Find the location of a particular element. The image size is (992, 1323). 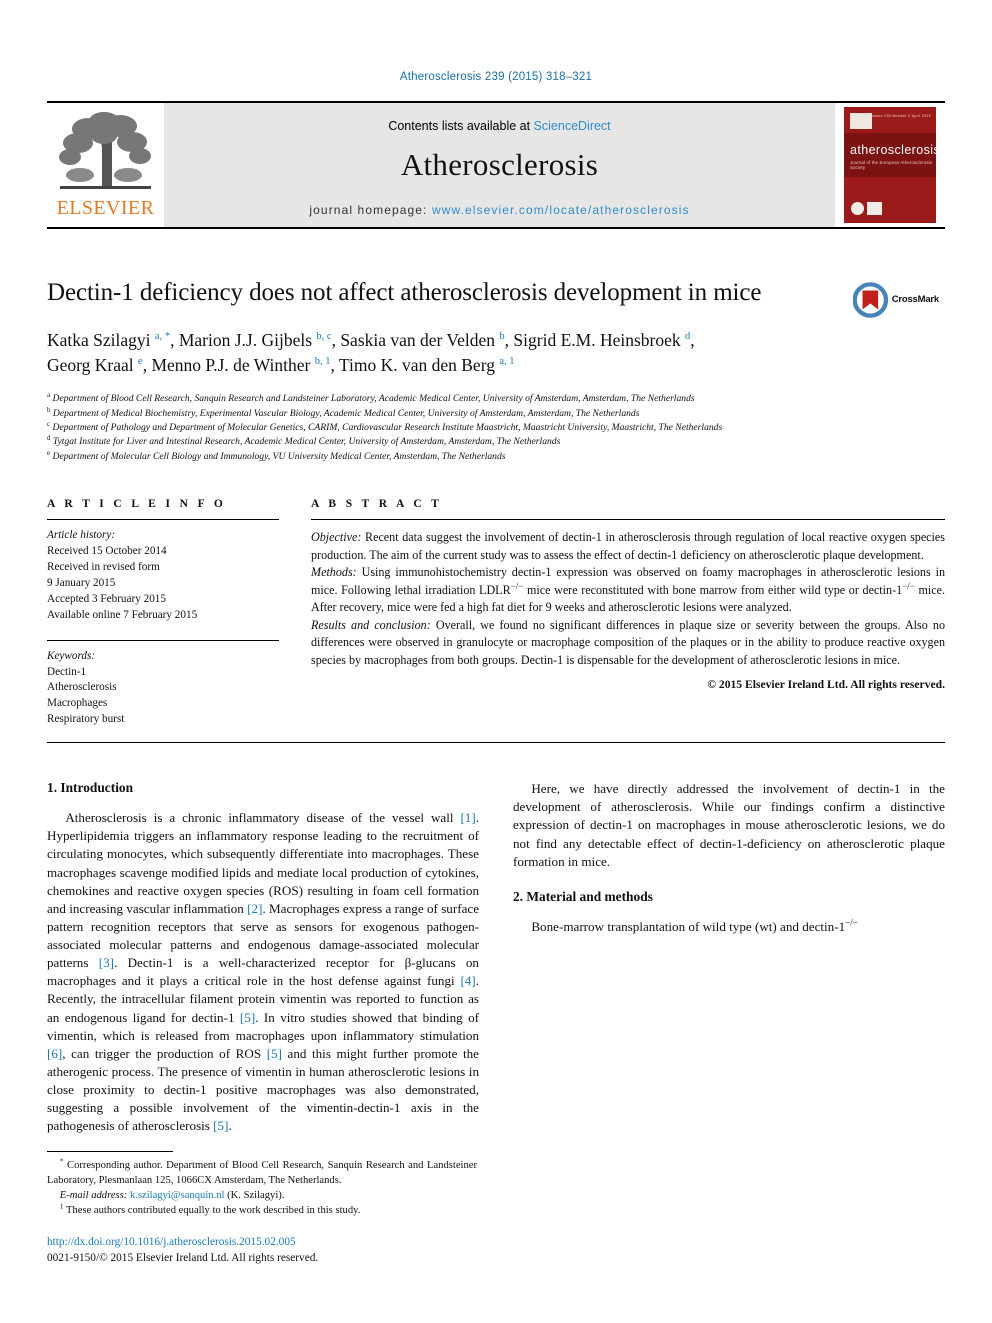

reference-link: [6] is located at coordinates (54, 1053).